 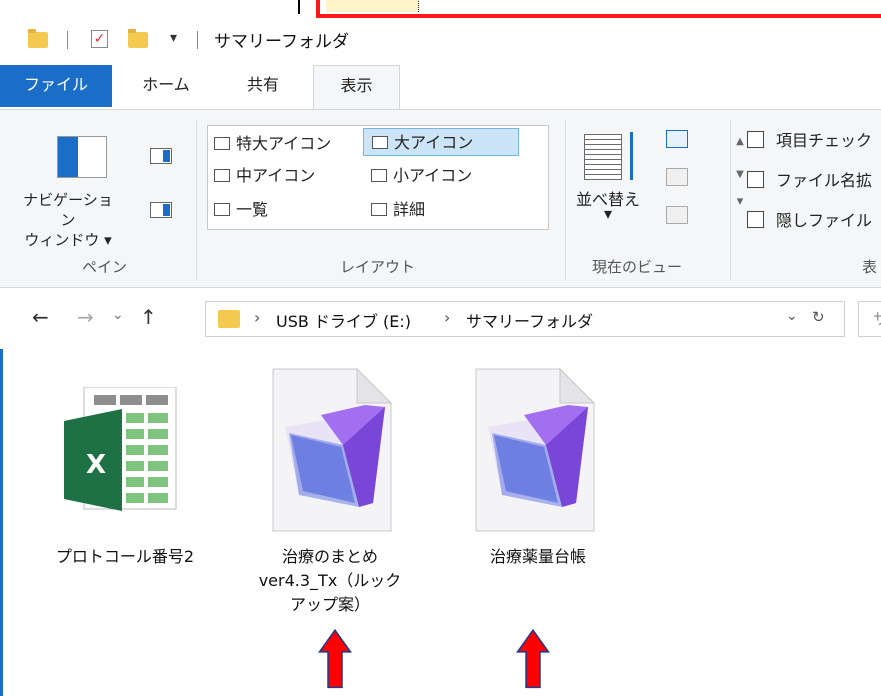 I want to click on file-name-excel: プロトコール番号2, so click(x=125, y=557).